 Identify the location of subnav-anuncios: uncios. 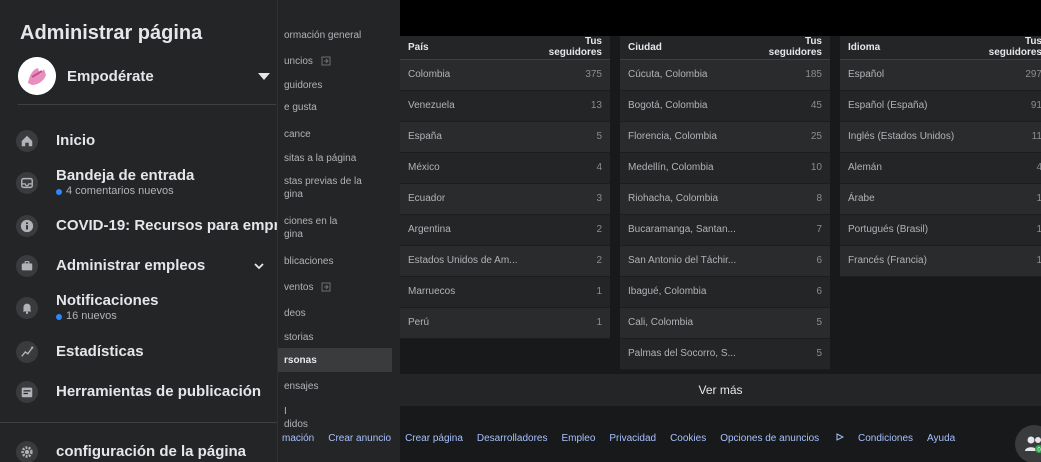
(335, 61).